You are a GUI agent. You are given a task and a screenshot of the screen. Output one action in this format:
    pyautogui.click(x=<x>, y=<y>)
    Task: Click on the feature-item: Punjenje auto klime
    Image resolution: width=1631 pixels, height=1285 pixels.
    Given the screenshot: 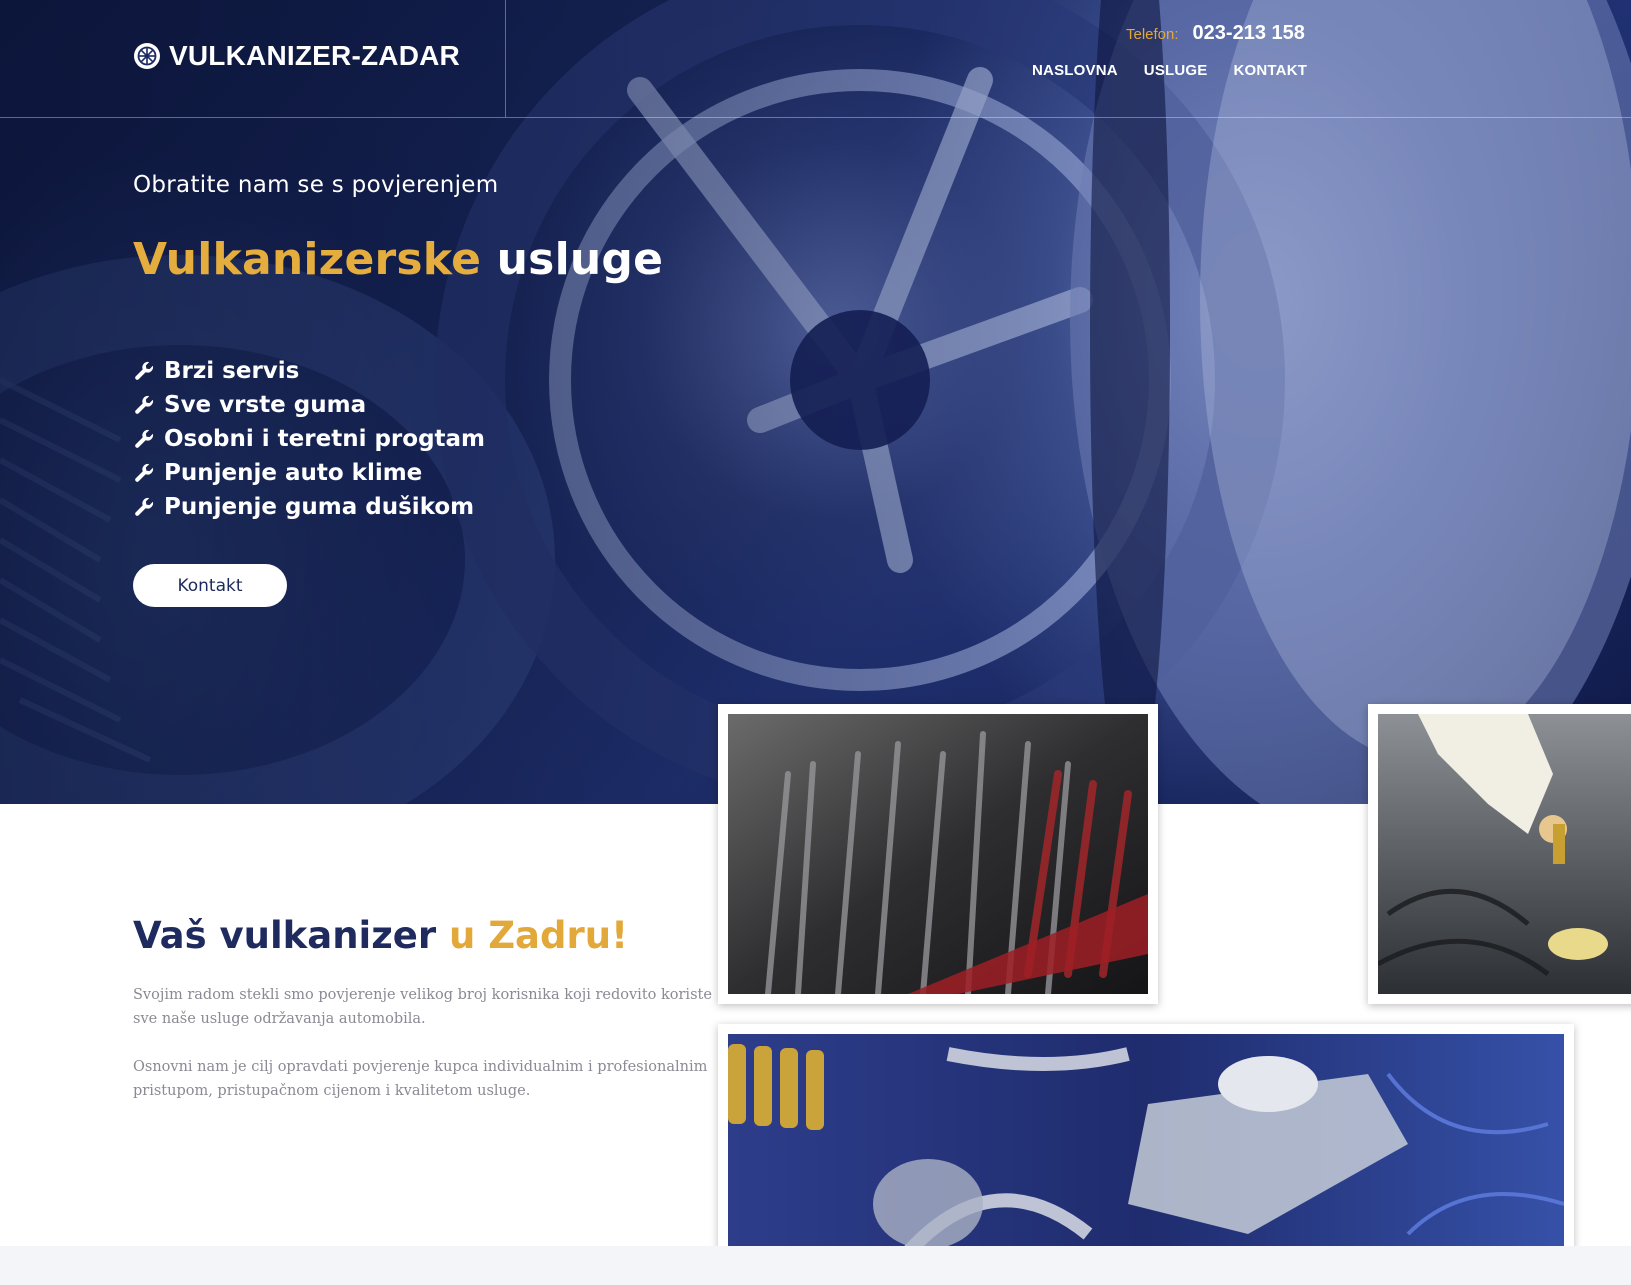 What is the action you would take?
    pyautogui.click(x=309, y=473)
    